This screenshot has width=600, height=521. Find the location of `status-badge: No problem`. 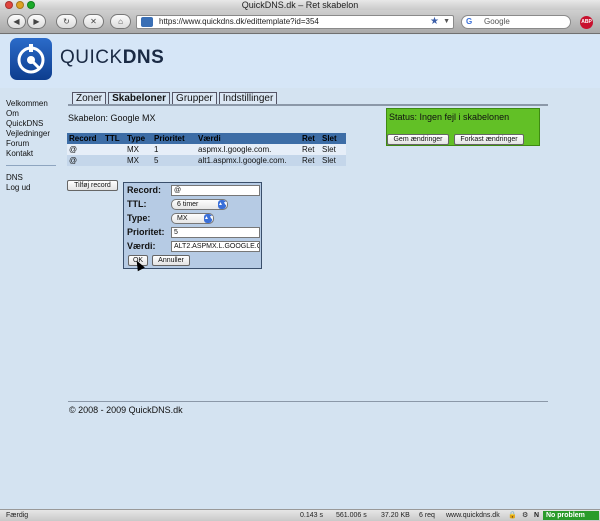

status-badge: No problem is located at coordinates (571, 515).